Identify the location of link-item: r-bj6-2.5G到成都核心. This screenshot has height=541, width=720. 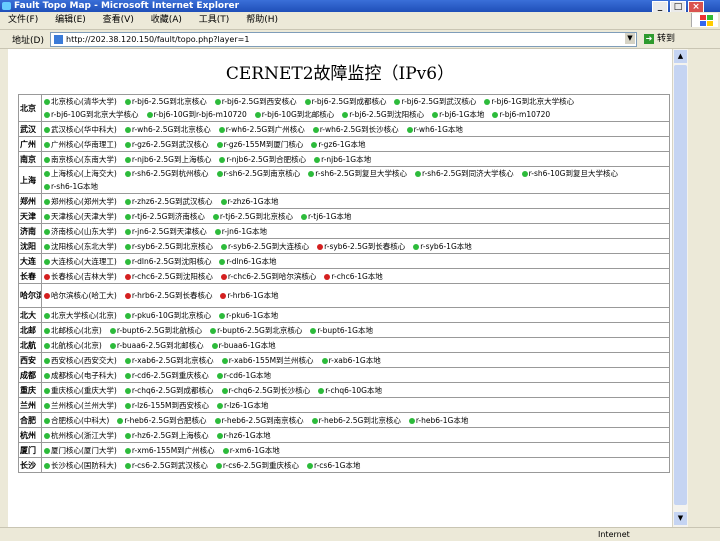
(345, 102).